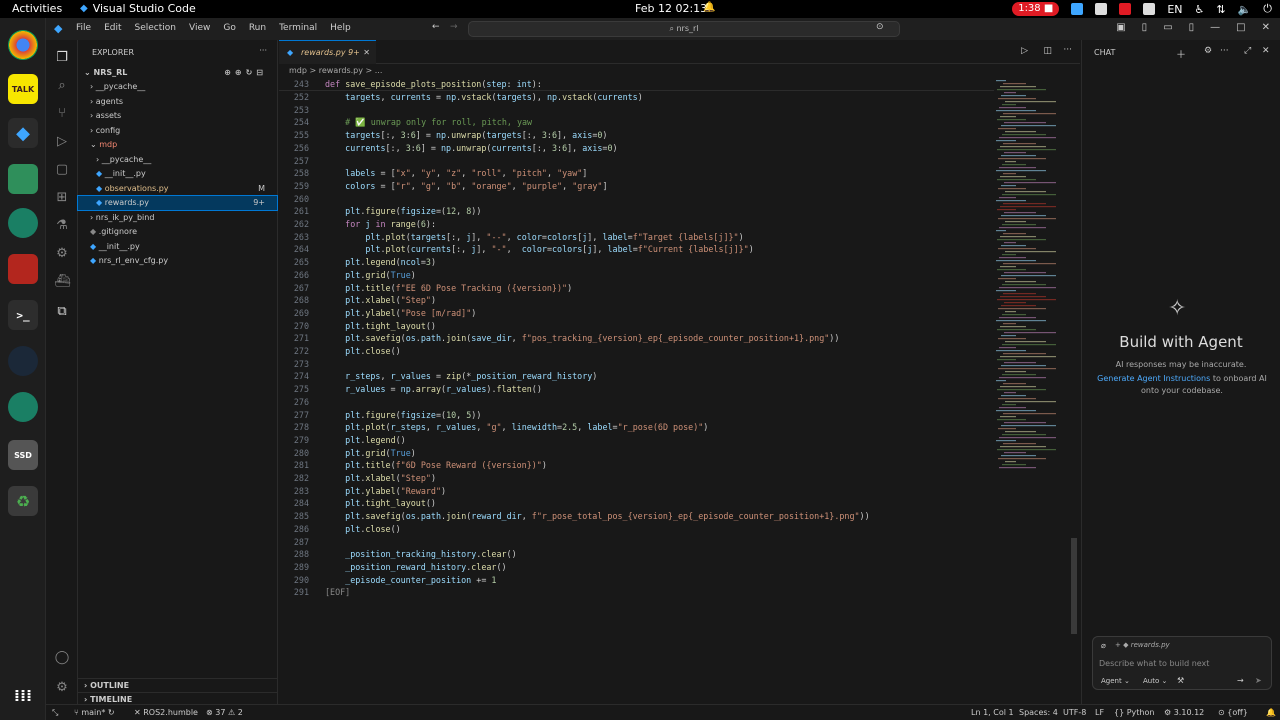 This screenshot has height=720, width=1280. Describe the element at coordinates (166, 712) in the screenshot. I see `ros-indicator: ✕ ROS2.humble` at that location.